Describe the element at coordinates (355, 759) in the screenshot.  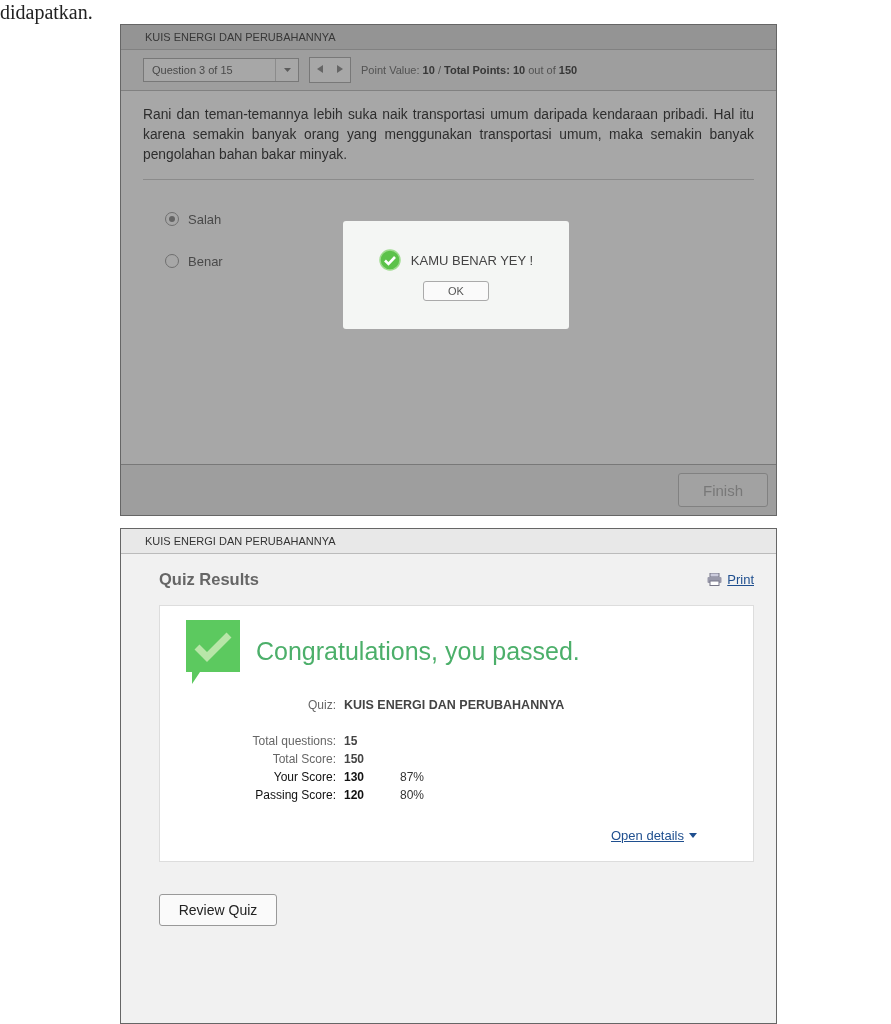
I see `score-value: 150` at that location.